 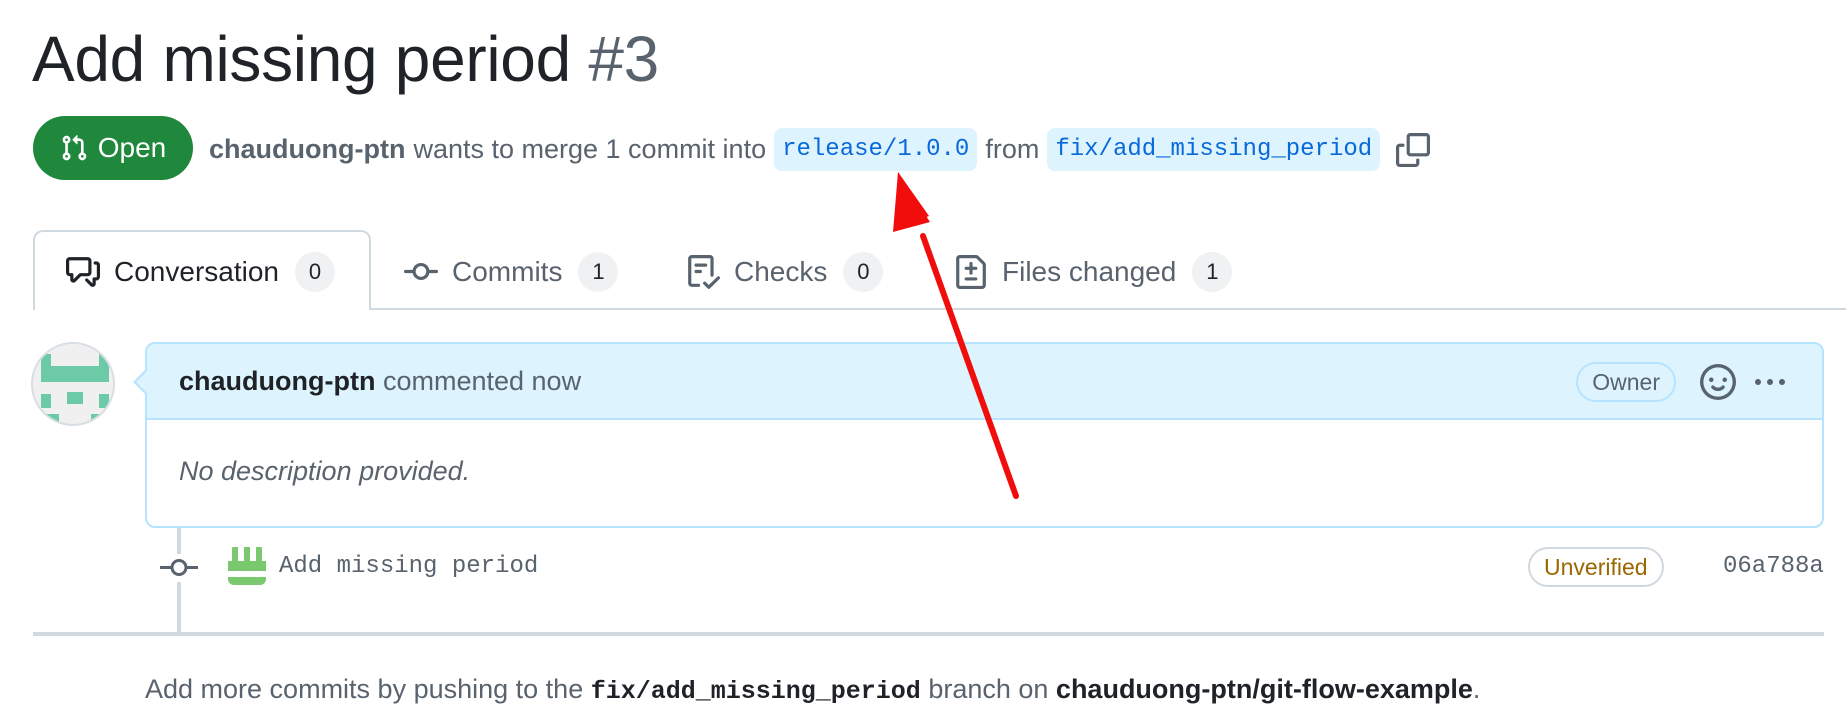 I want to click on pr-title-text: Add missing period, so click(x=301, y=59).